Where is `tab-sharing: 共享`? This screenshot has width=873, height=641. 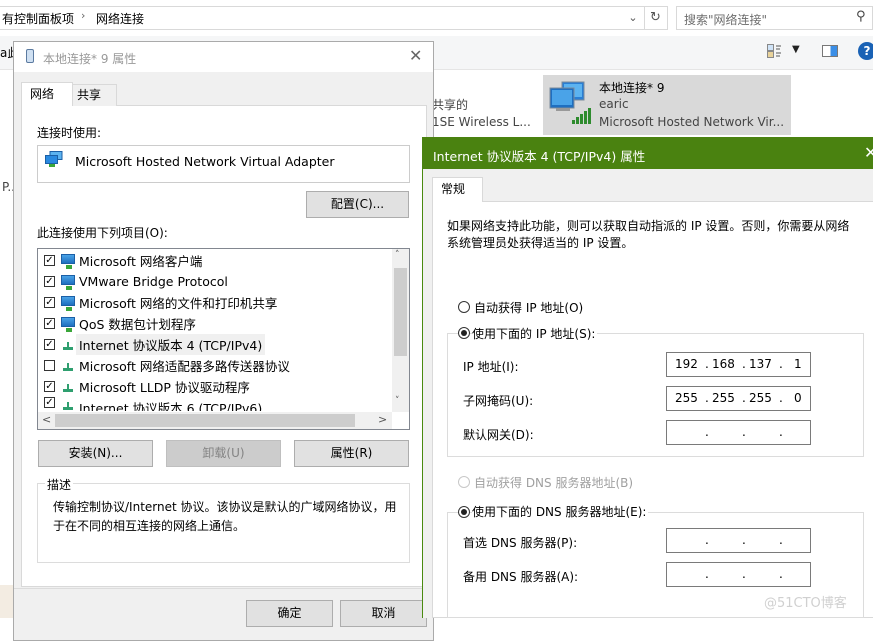
tab-sharing: 共享 is located at coordinates (94, 95).